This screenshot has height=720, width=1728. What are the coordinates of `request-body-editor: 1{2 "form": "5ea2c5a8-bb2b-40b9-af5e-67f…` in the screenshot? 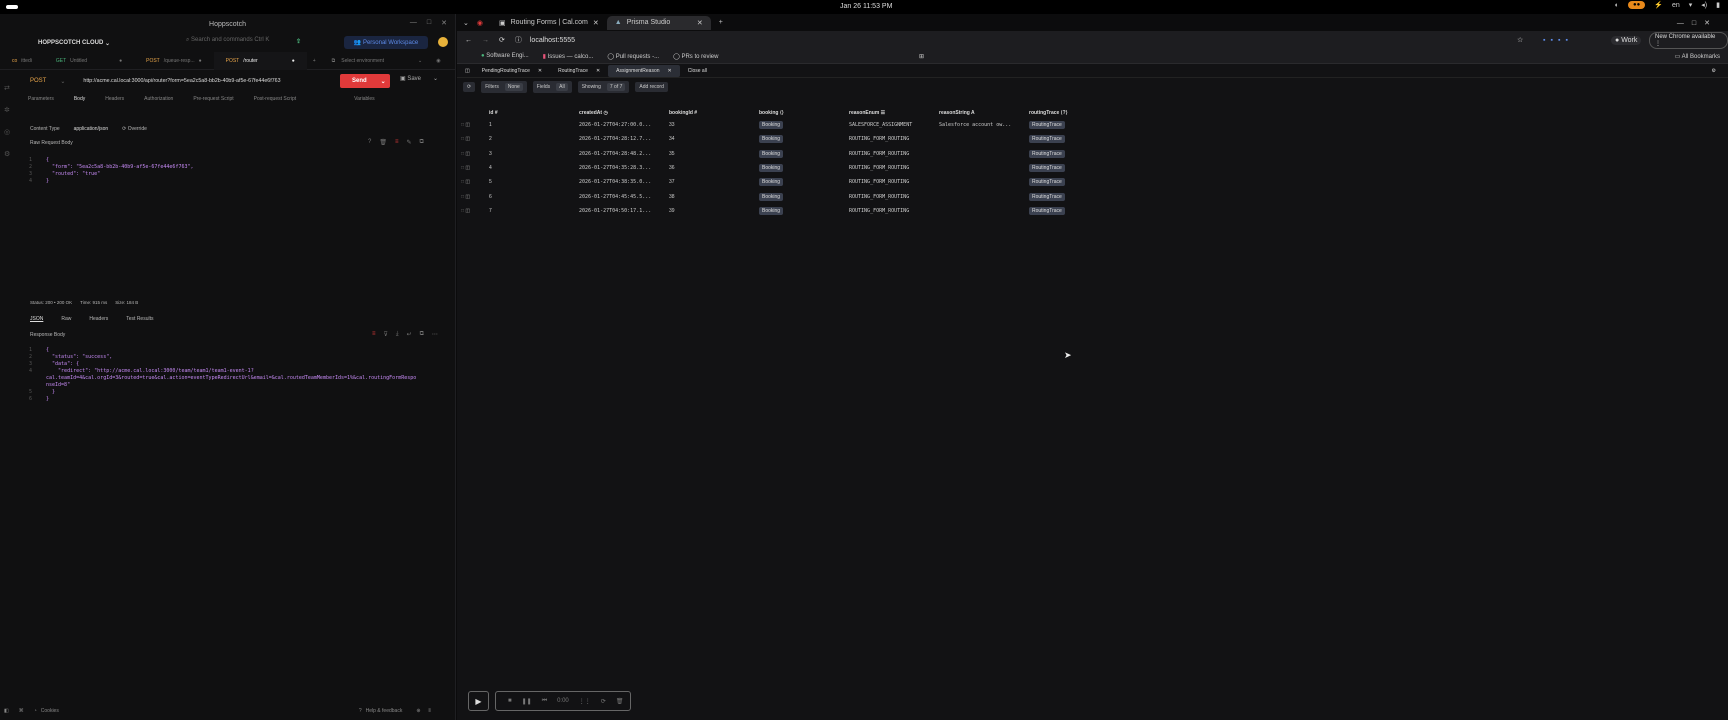 It's located at (104, 171).